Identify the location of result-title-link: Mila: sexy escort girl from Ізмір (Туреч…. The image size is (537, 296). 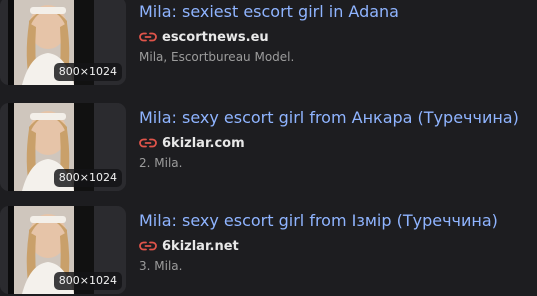
(318, 221).